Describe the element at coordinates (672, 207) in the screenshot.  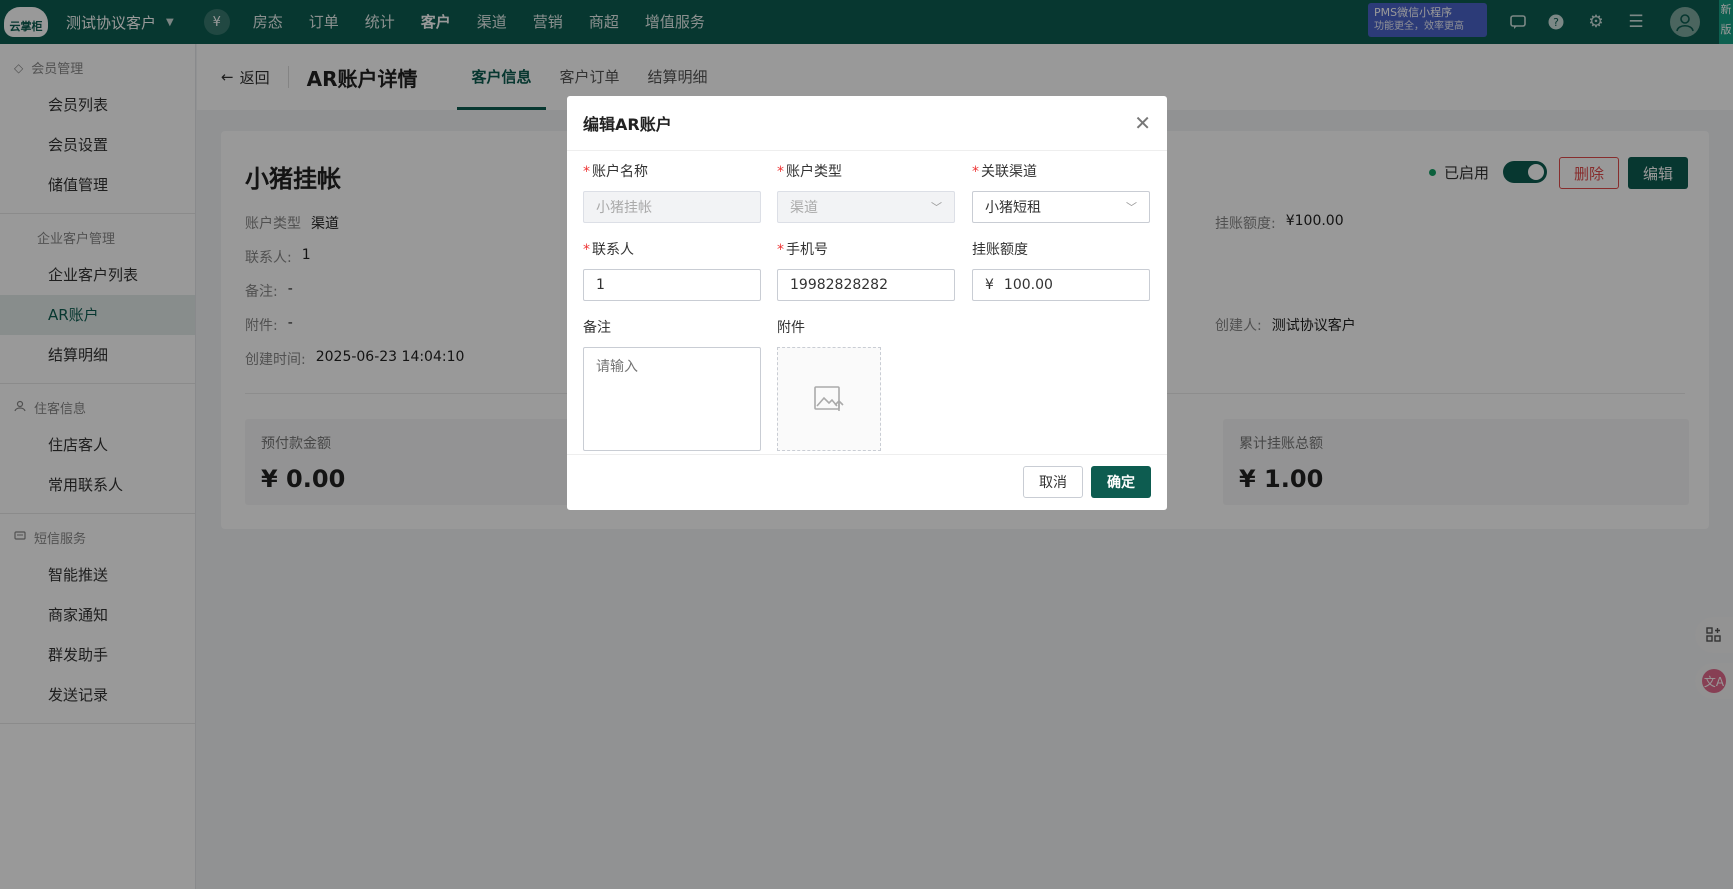
I see `account-name-field: 小猪挂帐` at that location.